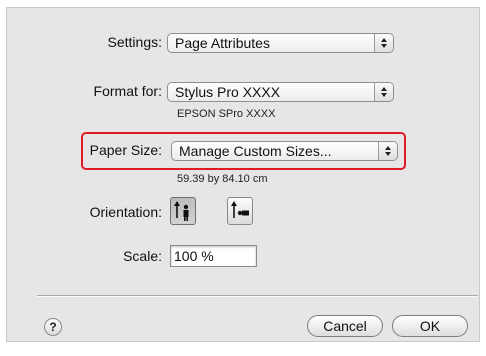  What do you see at coordinates (430, 326) in the screenshot?
I see `ok-button: OK` at bounding box center [430, 326].